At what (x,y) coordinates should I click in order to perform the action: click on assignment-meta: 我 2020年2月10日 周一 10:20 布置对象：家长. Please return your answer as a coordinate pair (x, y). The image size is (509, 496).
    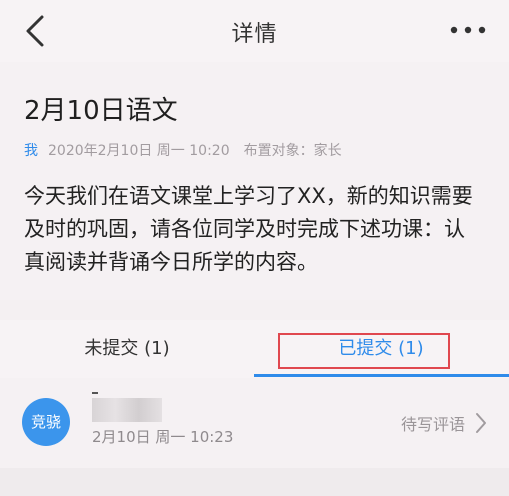
    Looking at the image, I should click on (183, 150).